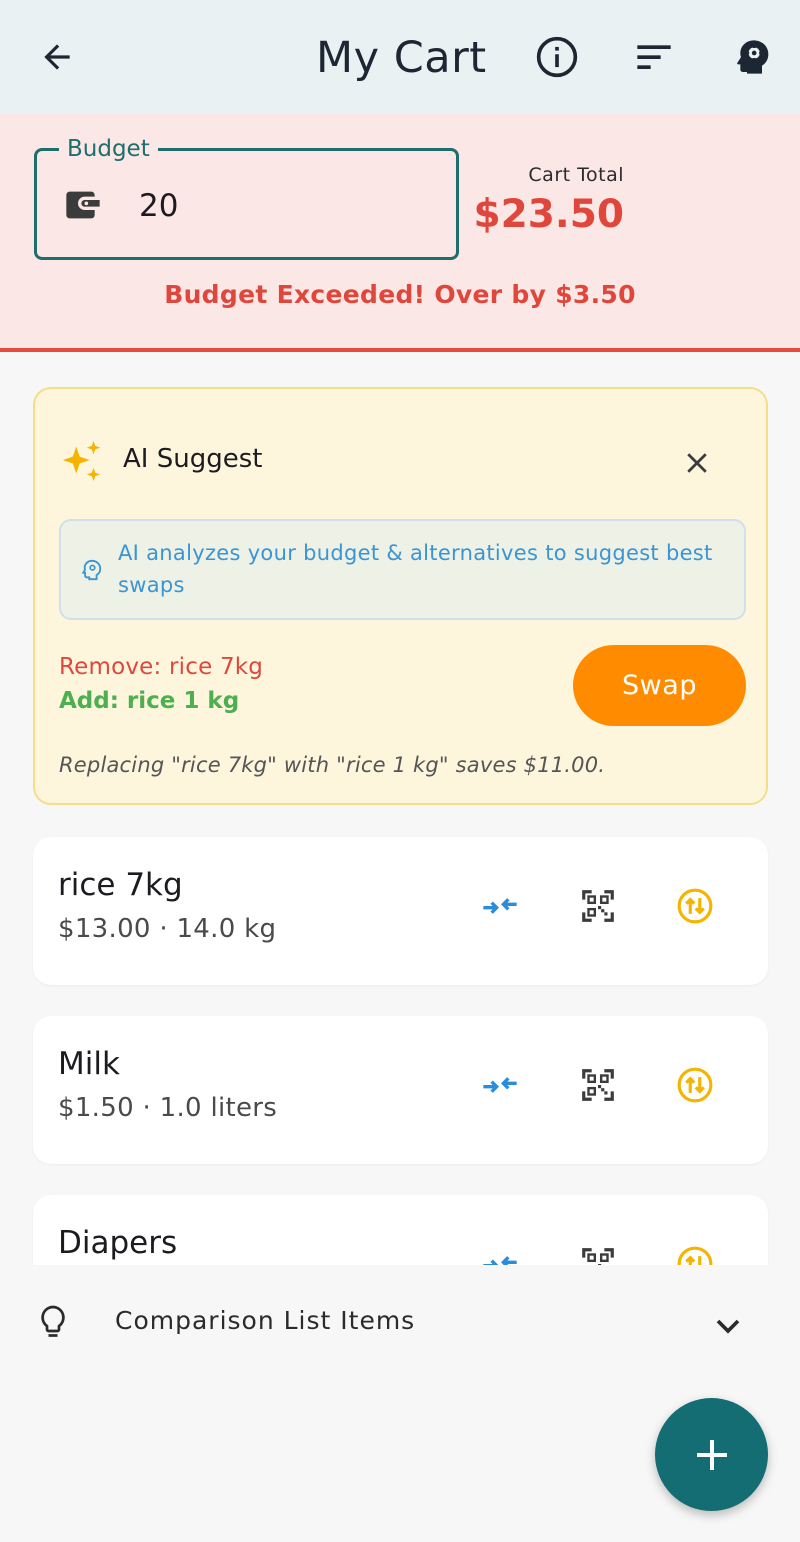  What do you see at coordinates (108, 149) in the screenshot?
I see `budget-label: Budget` at bounding box center [108, 149].